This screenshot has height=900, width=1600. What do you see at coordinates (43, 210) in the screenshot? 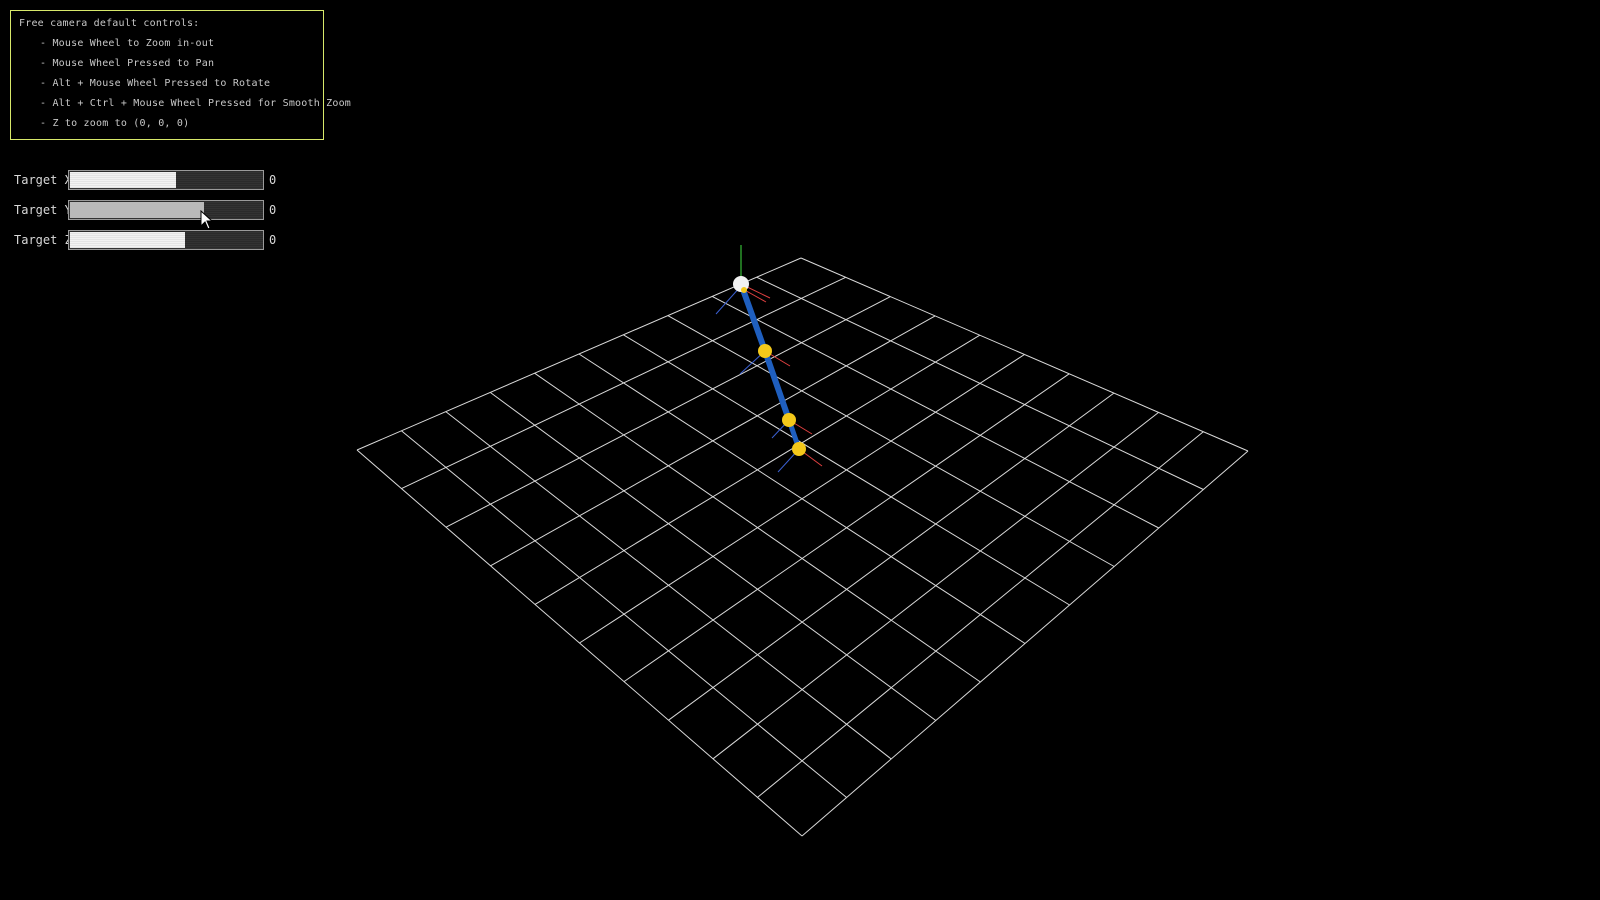
I see `slider-label-target-y: Target Y` at bounding box center [43, 210].